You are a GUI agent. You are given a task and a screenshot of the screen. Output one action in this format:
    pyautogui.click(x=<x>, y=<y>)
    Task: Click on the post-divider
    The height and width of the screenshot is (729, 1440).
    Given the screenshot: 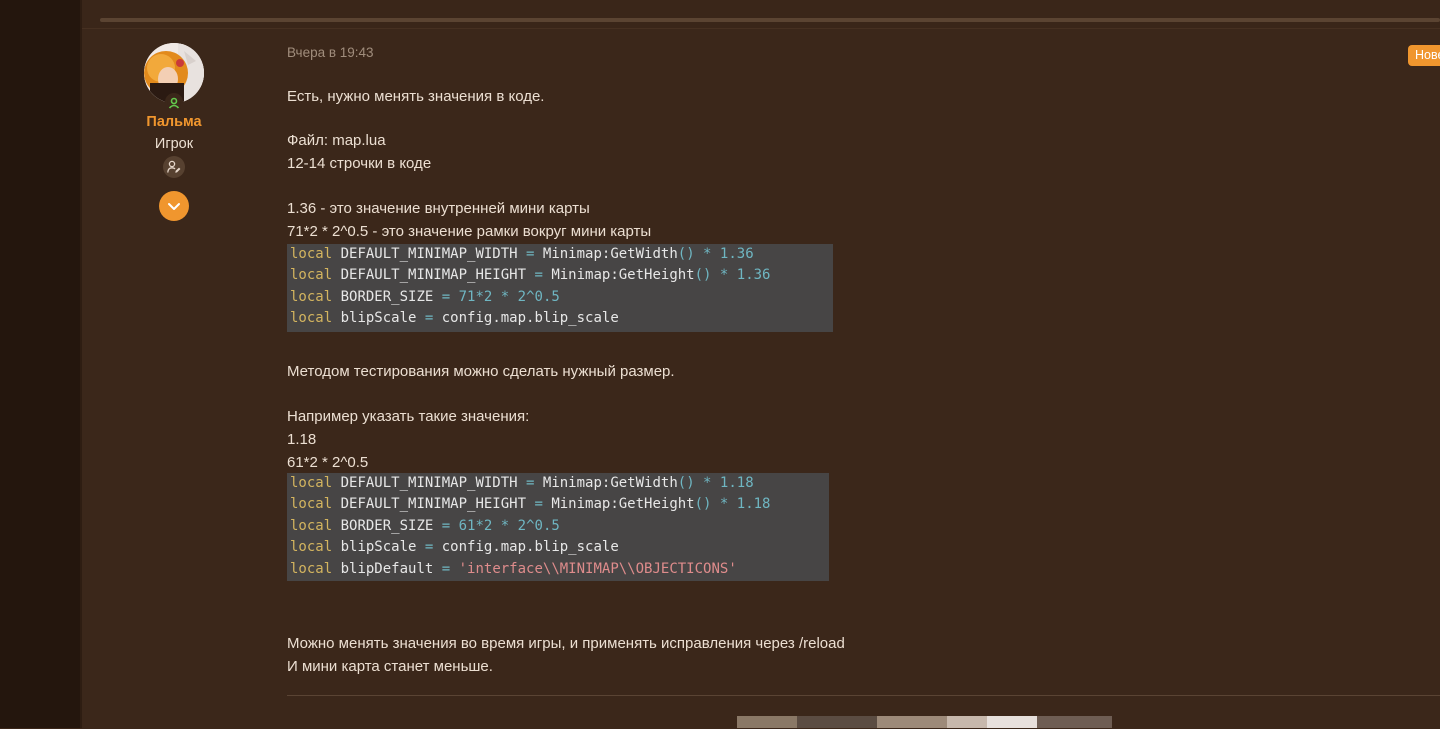 What is the action you would take?
    pyautogui.click(x=863, y=695)
    